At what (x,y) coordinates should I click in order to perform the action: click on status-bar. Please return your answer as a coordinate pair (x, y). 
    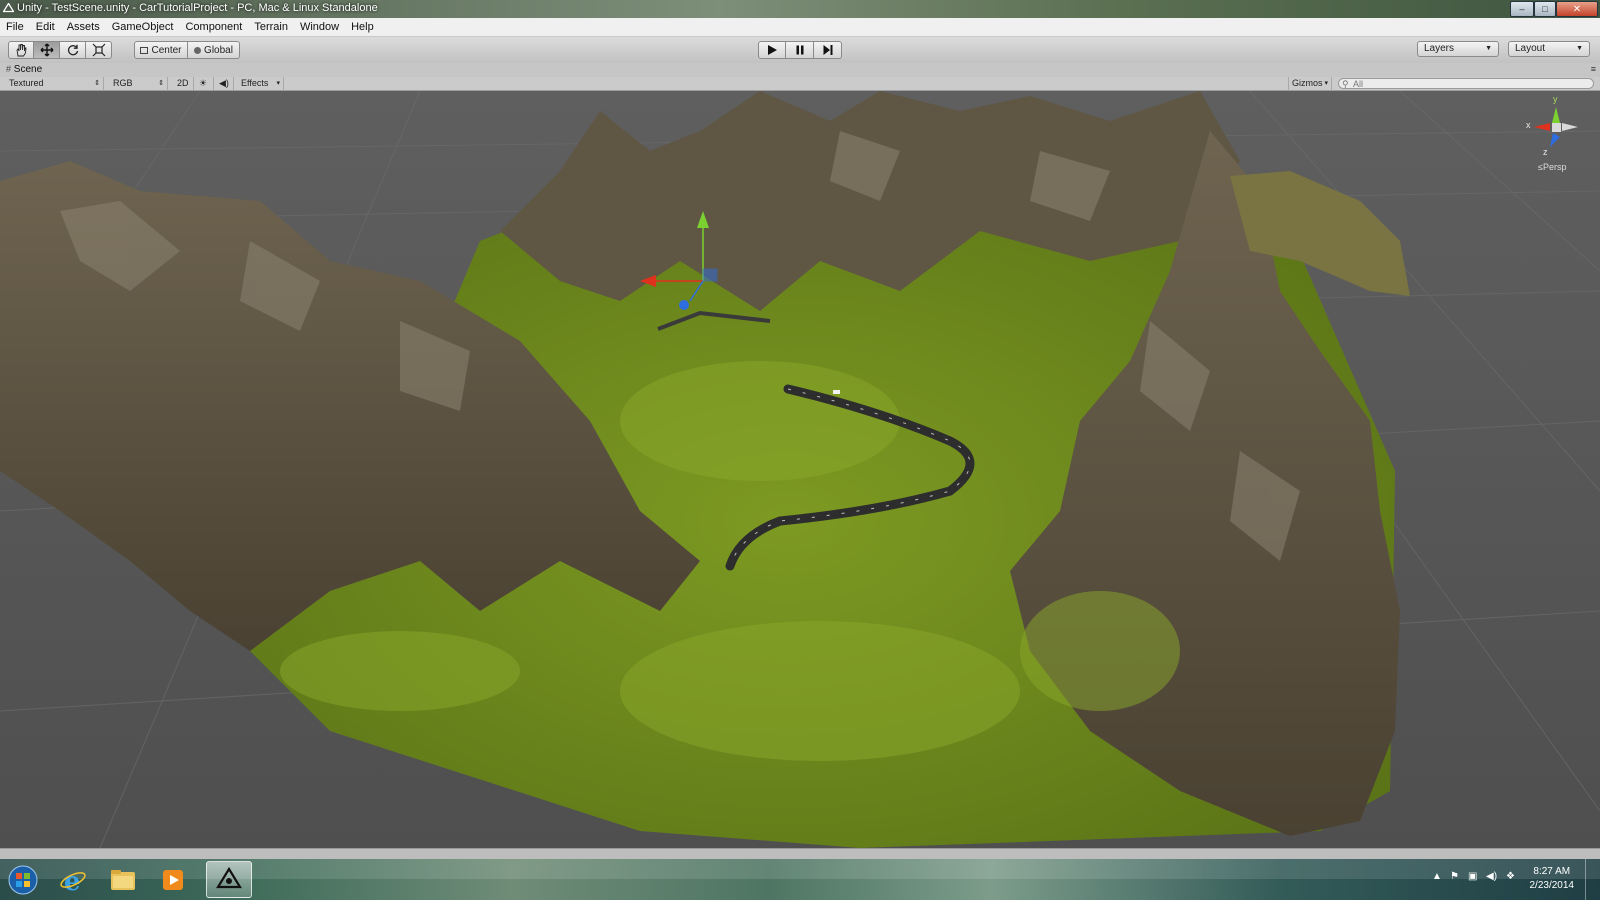
    Looking at the image, I should click on (800, 853).